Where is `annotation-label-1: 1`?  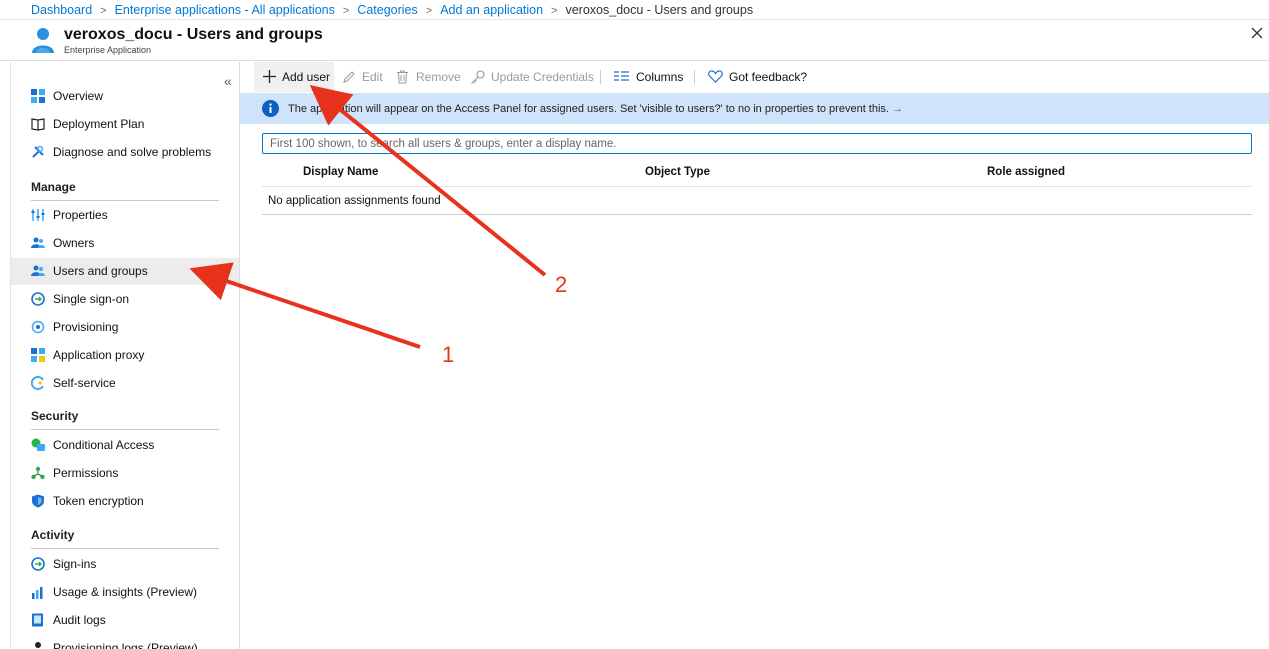
annotation-label-1: 1 is located at coordinates (448, 354).